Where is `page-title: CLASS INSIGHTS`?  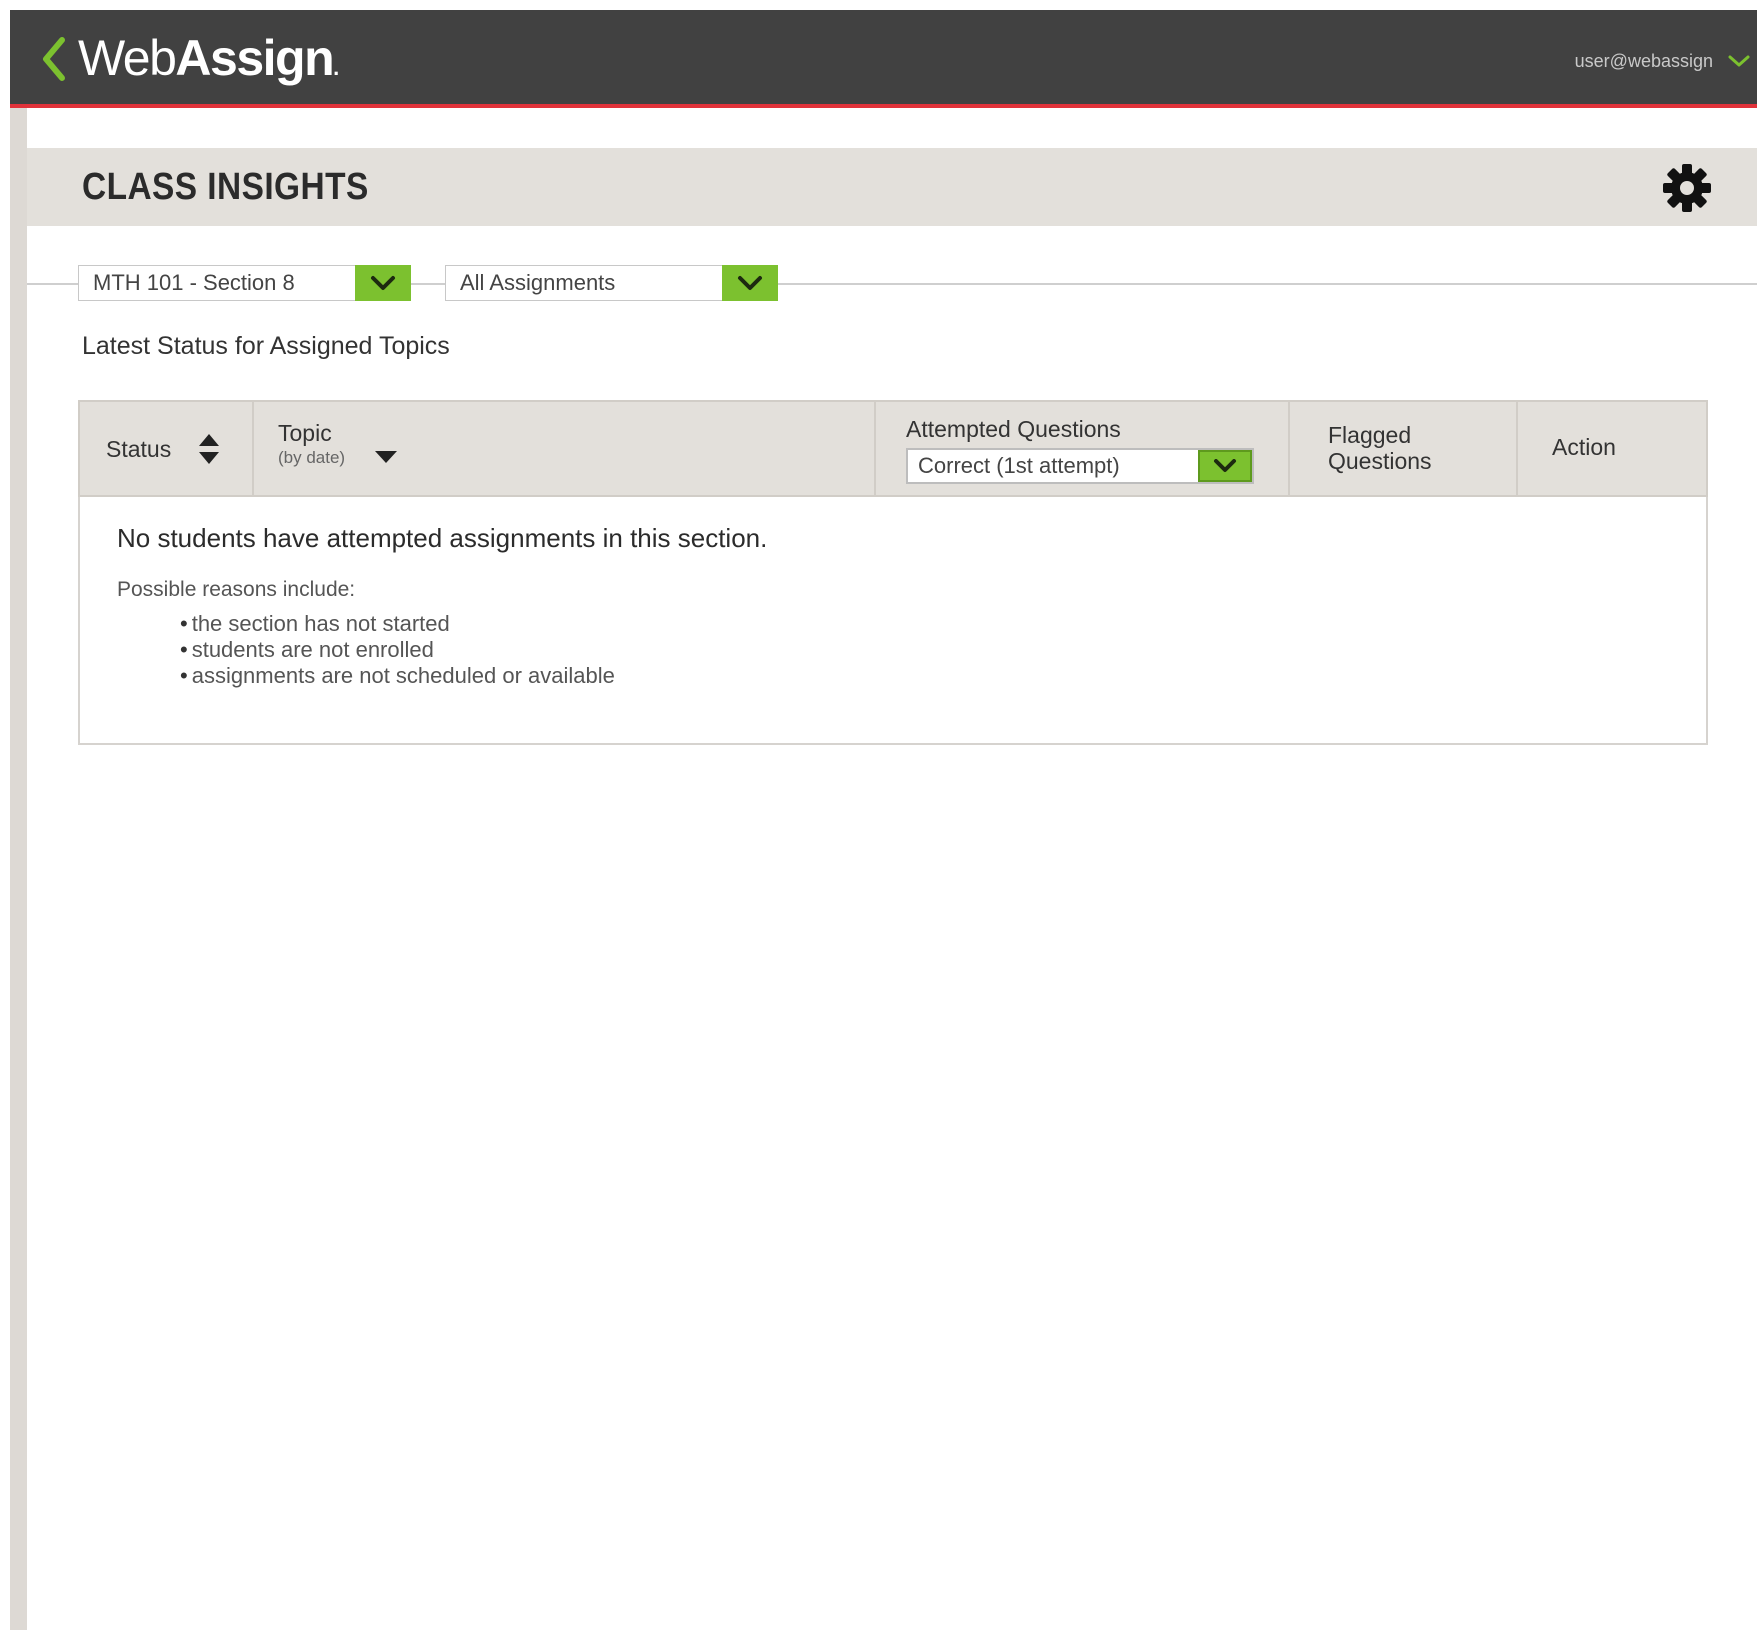 page-title: CLASS INSIGHTS is located at coordinates (225, 187).